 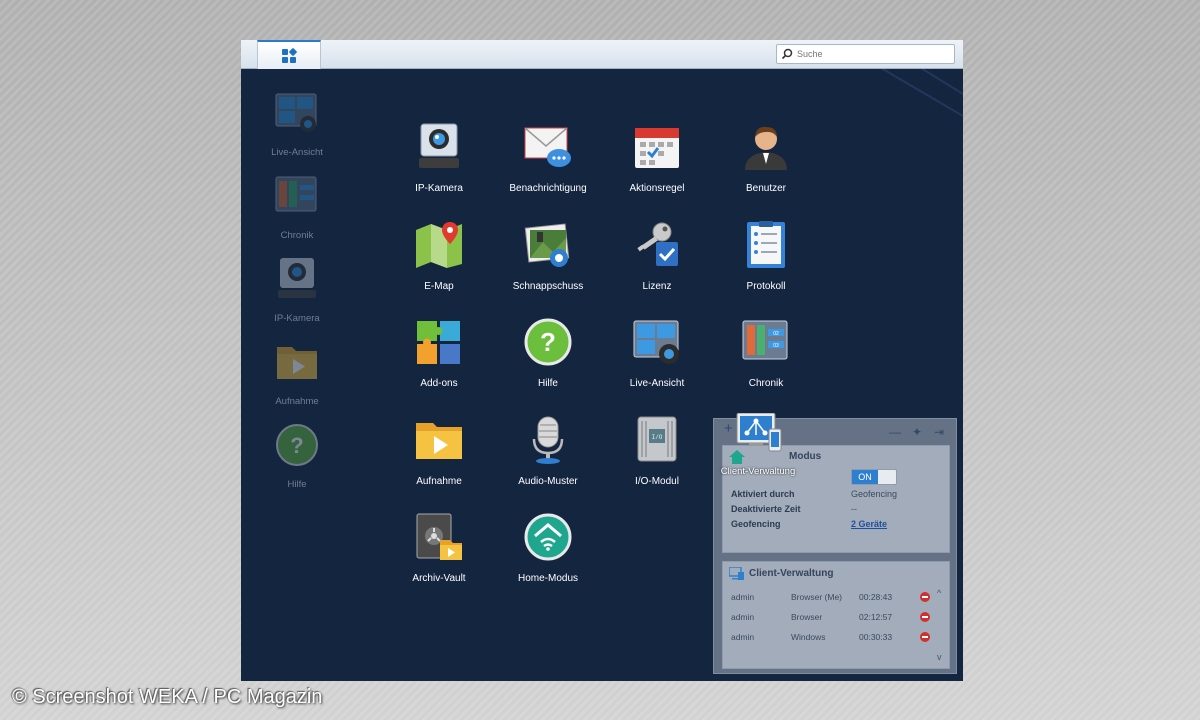 What do you see at coordinates (736, 573) in the screenshot?
I see `monitor-icon` at bounding box center [736, 573].